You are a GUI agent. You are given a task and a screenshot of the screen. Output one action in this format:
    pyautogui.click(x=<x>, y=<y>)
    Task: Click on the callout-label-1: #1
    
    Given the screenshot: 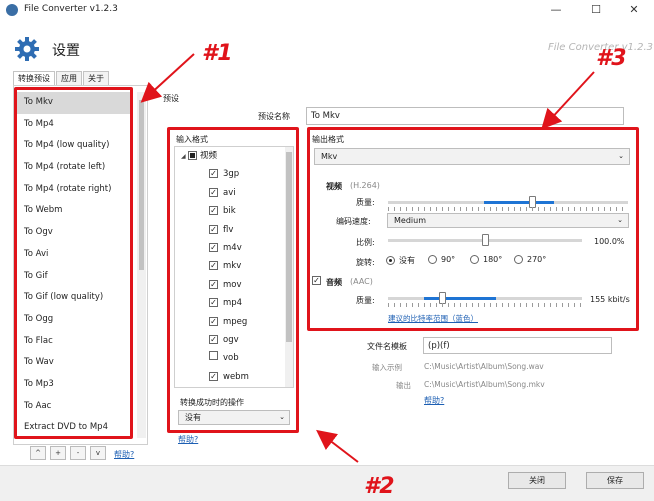 What is the action you would take?
    pyautogui.click(x=217, y=53)
    